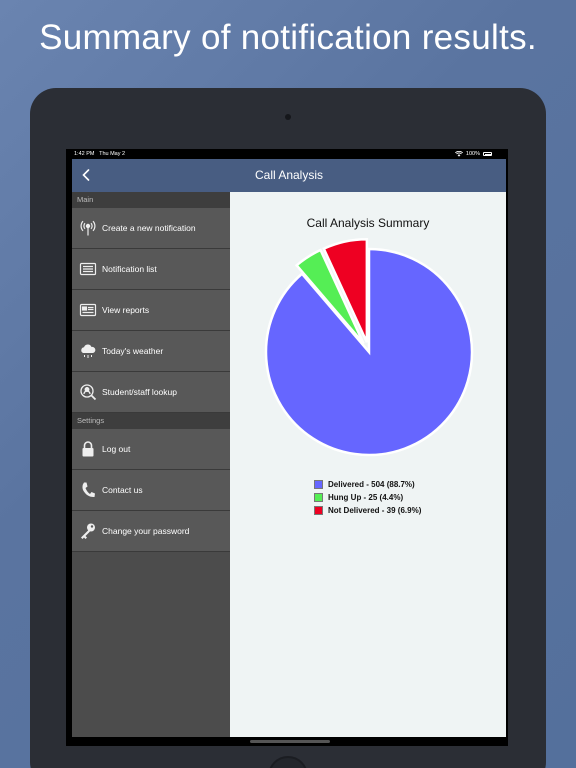  What do you see at coordinates (88, 531) in the screenshot?
I see `key-icon` at bounding box center [88, 531].